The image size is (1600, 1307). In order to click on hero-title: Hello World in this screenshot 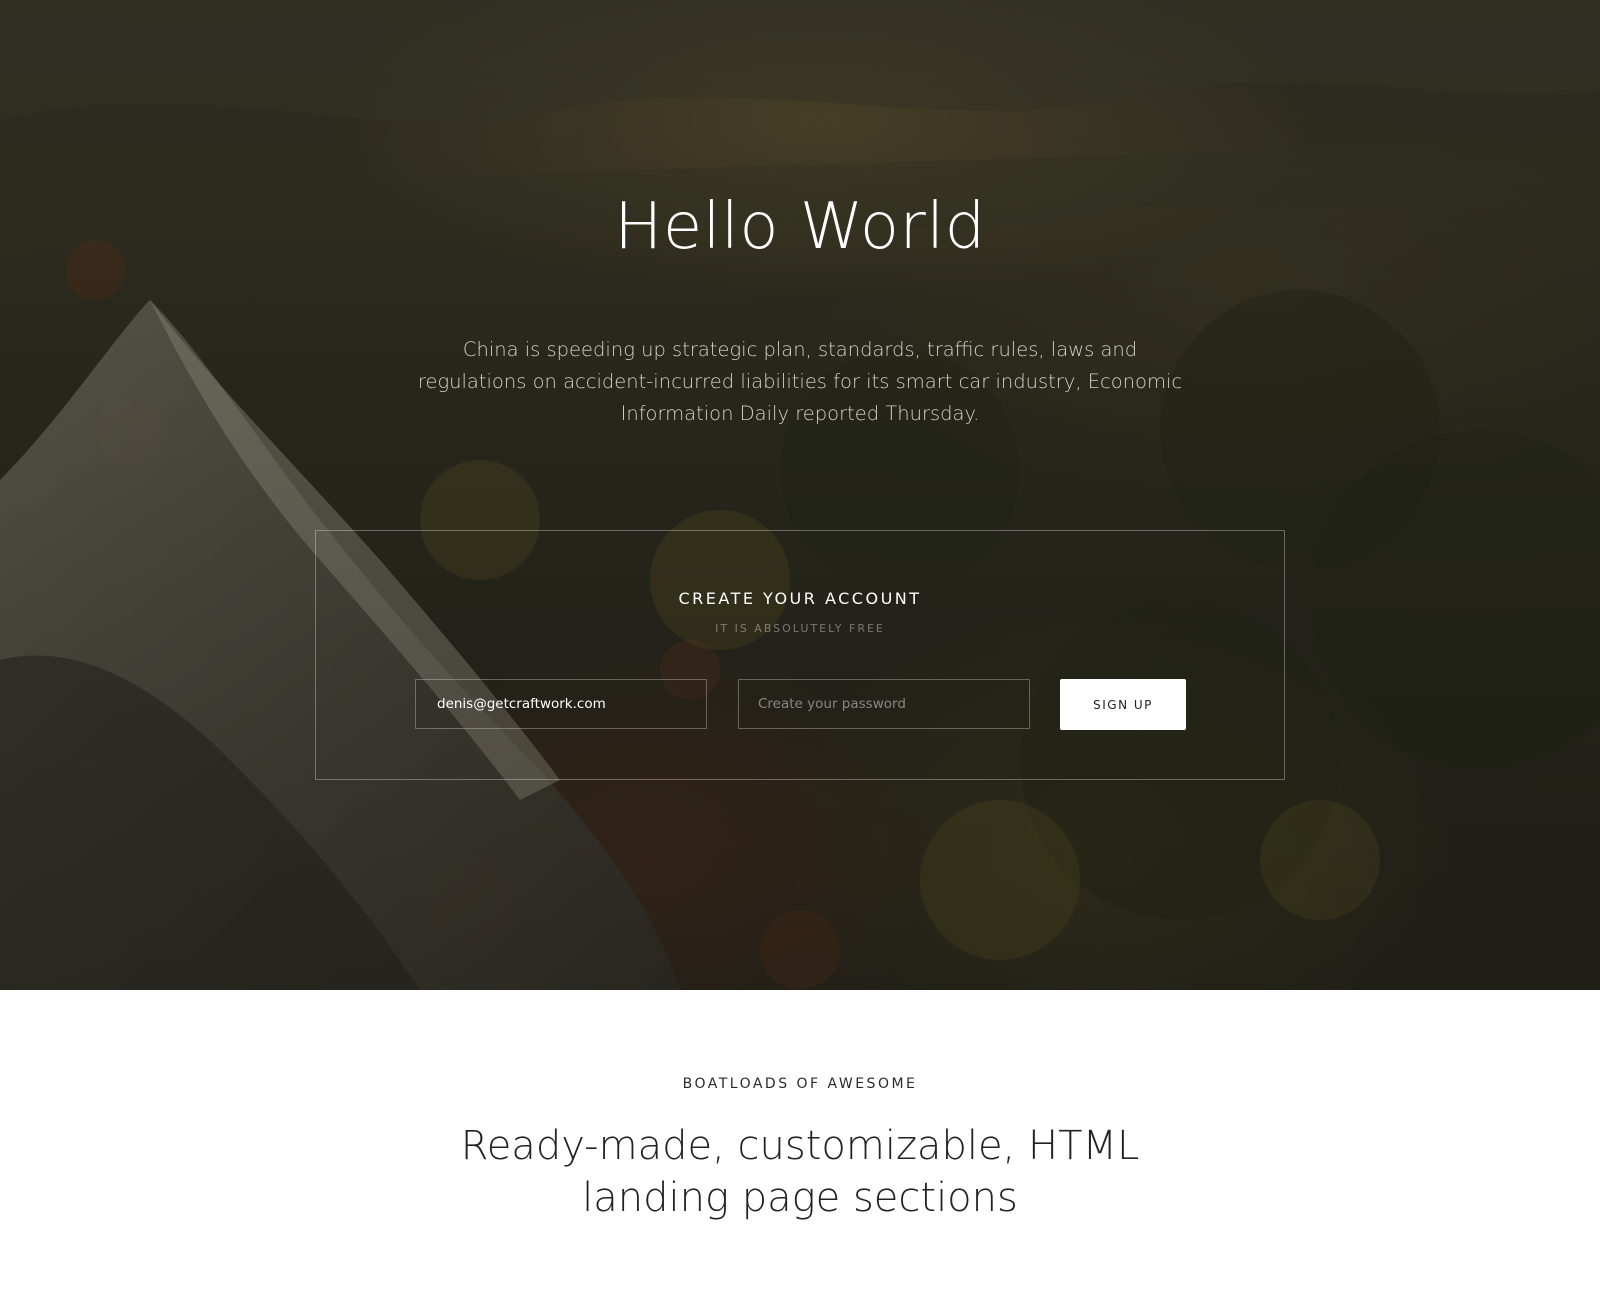, I will do `click(800, 227)`.